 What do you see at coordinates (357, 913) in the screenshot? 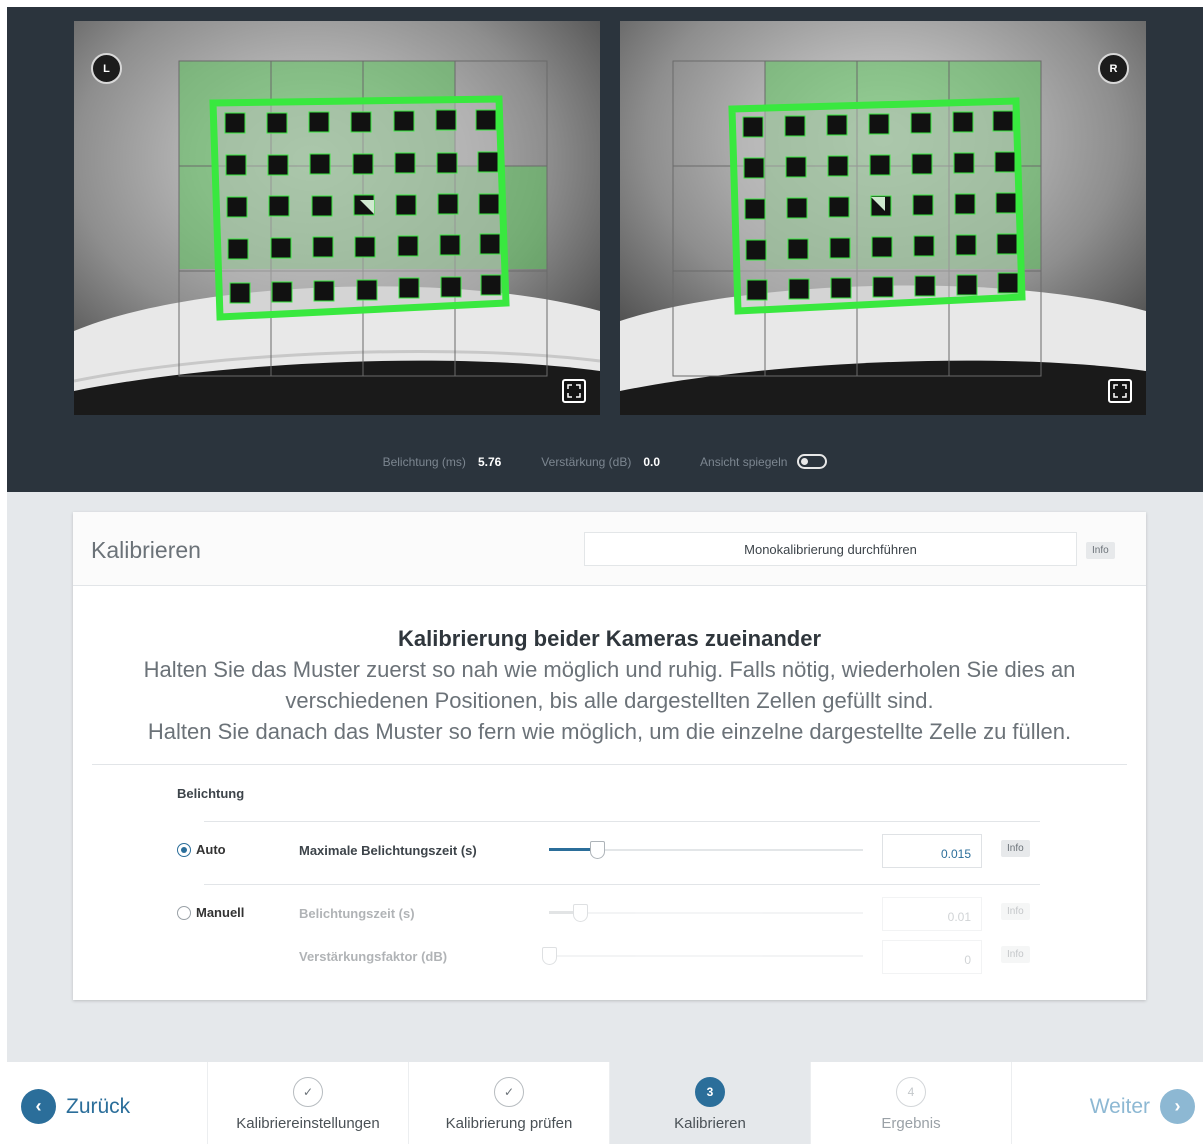
I see `exposure-time-label: Belichtungszeit (s)` at bounding box center [357, 913].